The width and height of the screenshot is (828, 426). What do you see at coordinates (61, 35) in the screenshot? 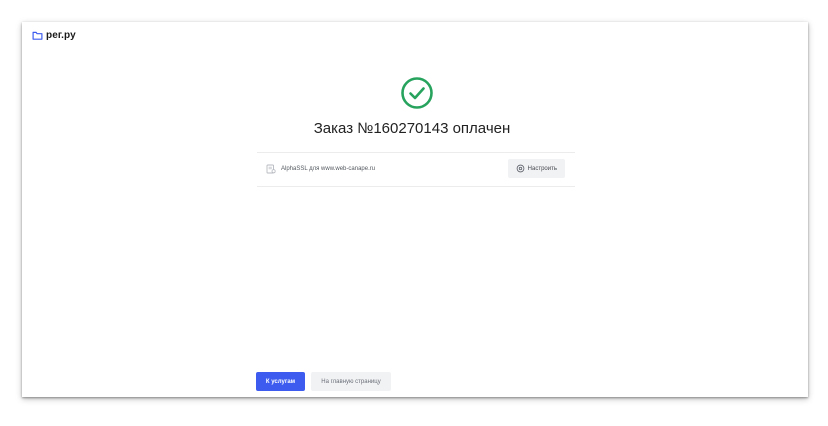
I see `logo-text: рег.ру` at bounding box center [61, 35].